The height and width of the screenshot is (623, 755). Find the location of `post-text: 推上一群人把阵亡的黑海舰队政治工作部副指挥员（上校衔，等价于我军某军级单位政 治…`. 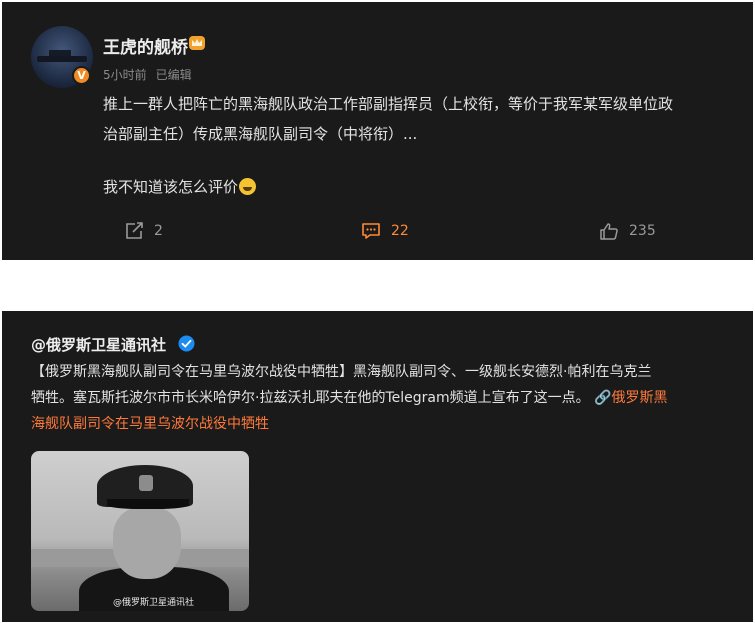

post-text: 推上一群人把阵亡的黑海舰队政治工作部副指挥员（上校衔，等价于我军某军级单位政 治… is located at coordinates (423, 119).